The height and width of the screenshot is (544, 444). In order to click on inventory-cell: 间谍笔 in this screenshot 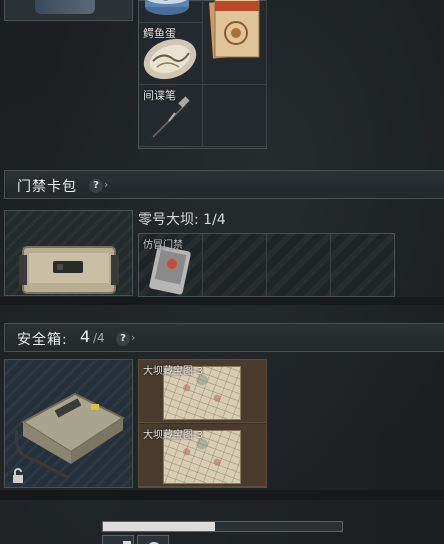, I will do `click(171, 116)`.